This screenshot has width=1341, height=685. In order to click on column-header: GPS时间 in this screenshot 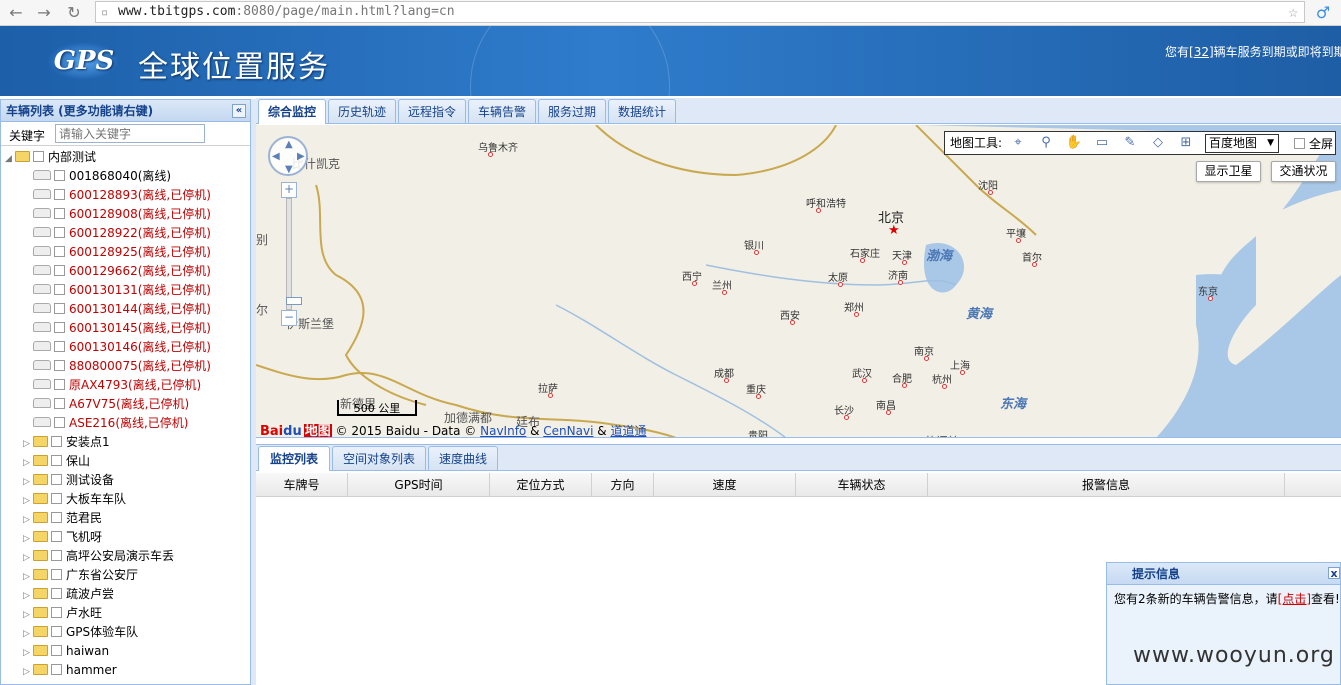, I will do `click(419, 485)`.